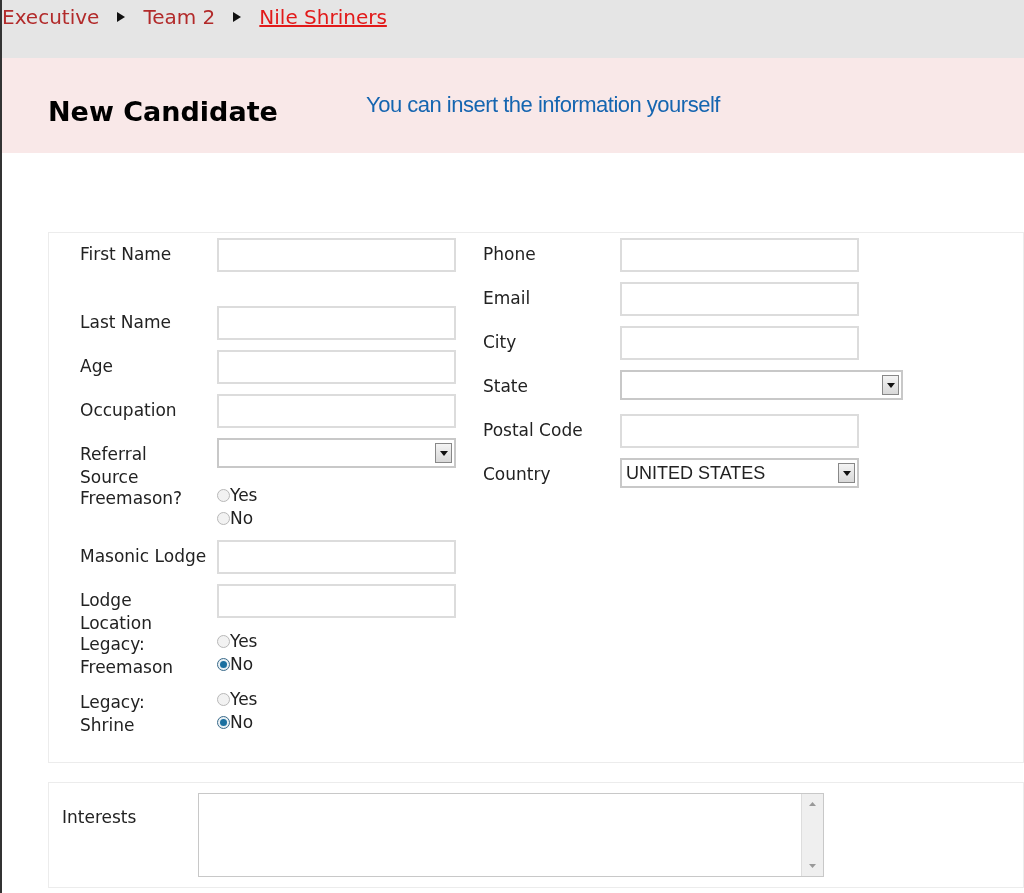 The width and height of the screenshot is (1024, 893). Describe the element at coordinates (51, 17) in the screenshot. I see `breadcrumb-link: Executive` at that location.